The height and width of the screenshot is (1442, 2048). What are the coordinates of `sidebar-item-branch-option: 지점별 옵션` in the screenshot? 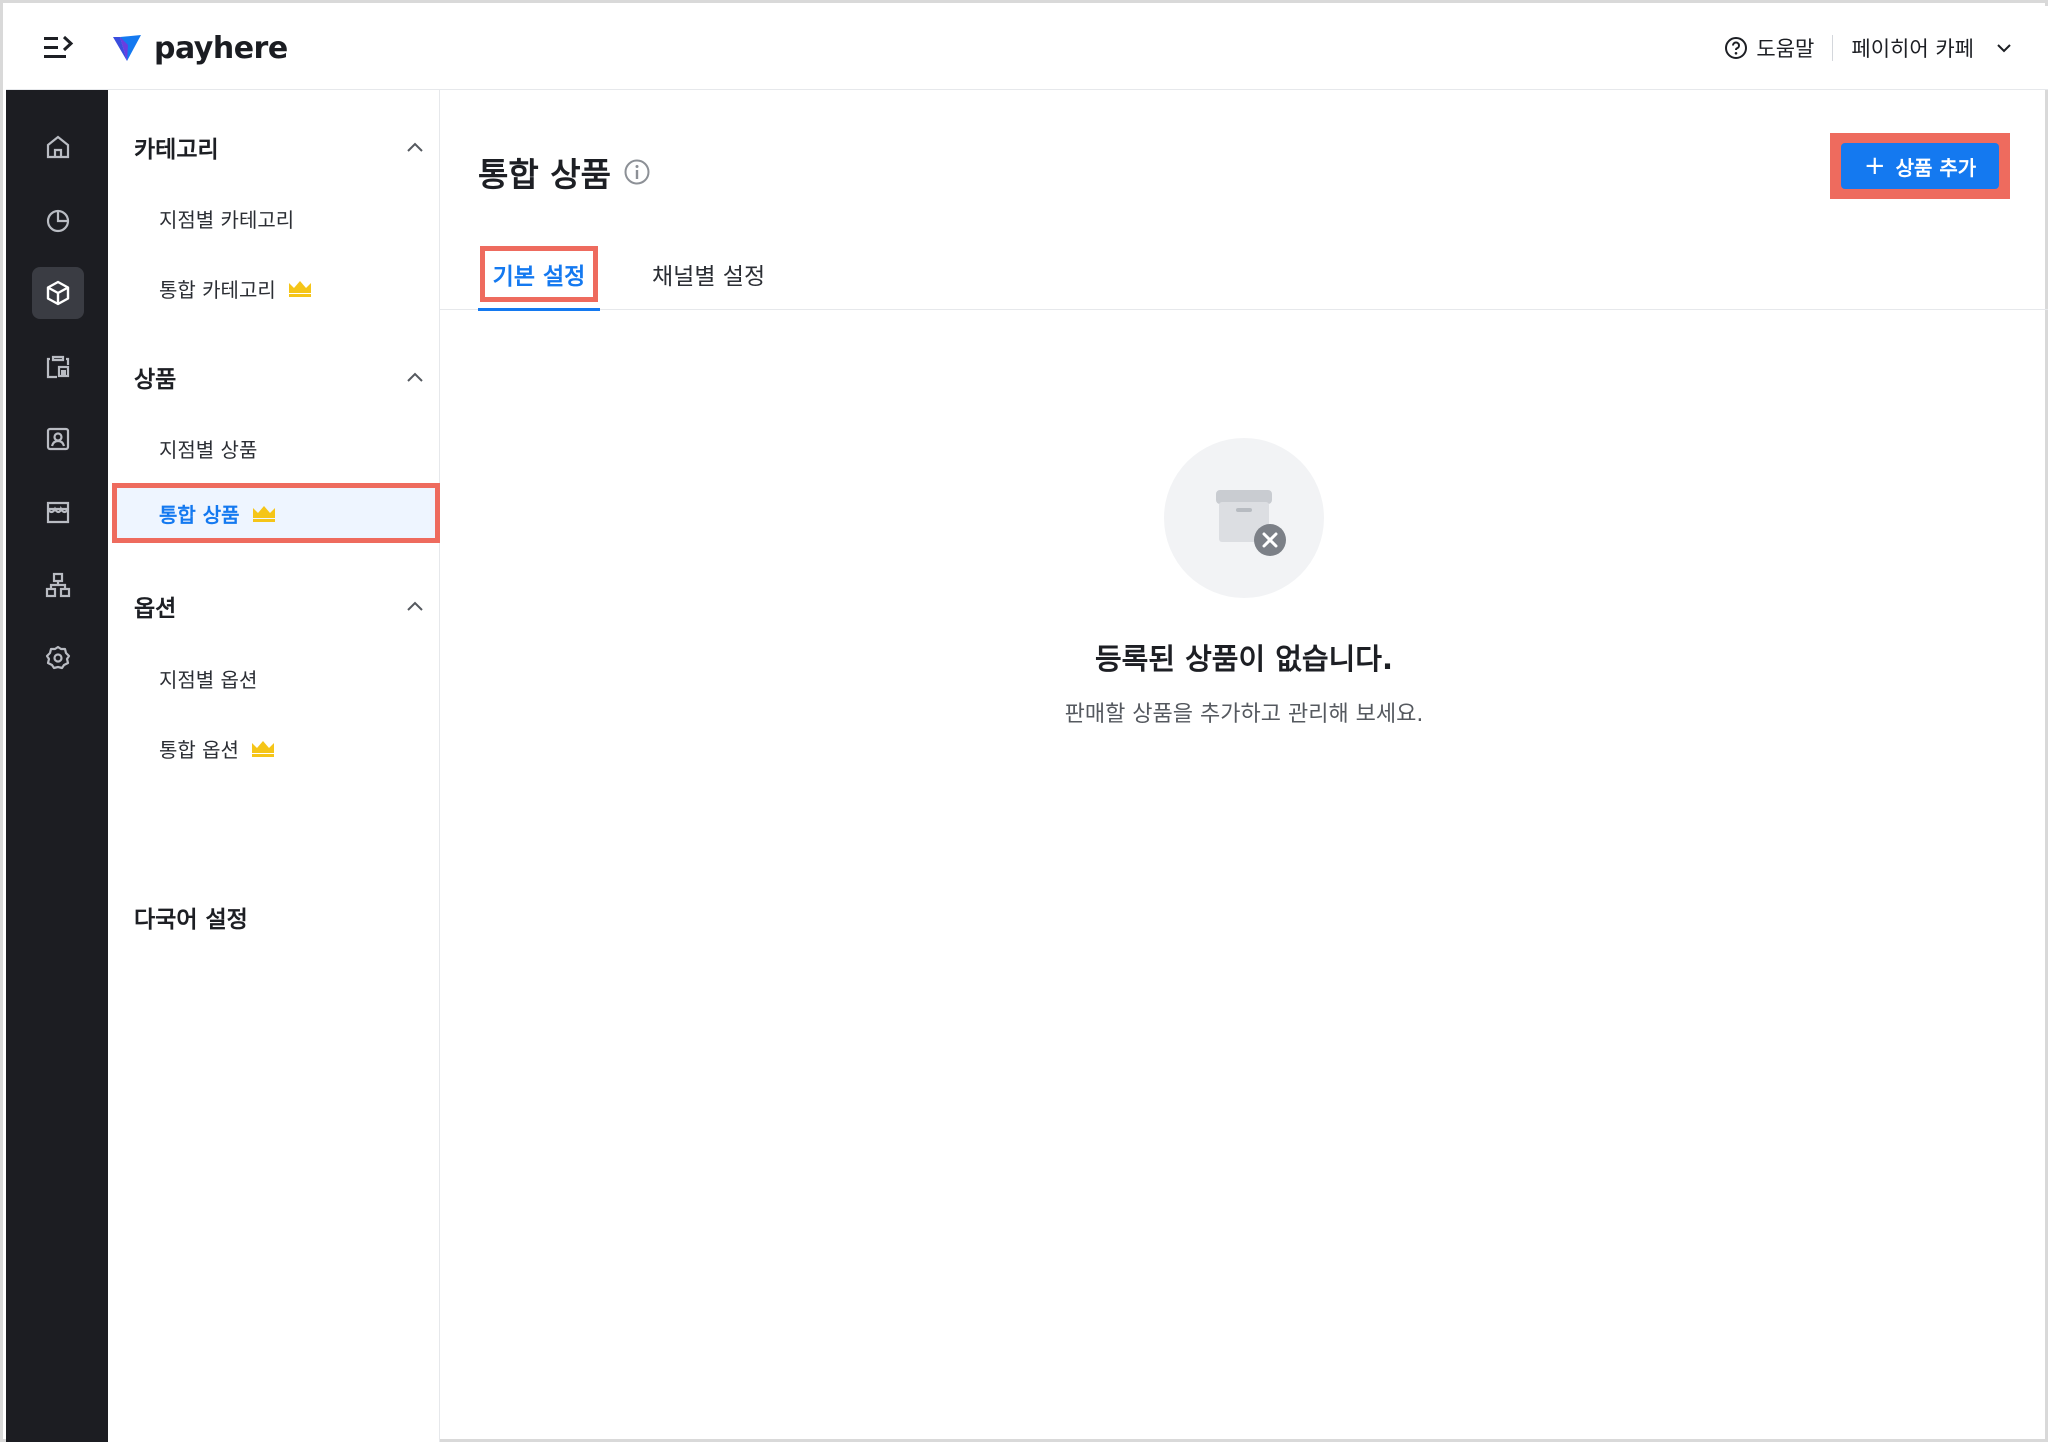 It's located at (208, 678).